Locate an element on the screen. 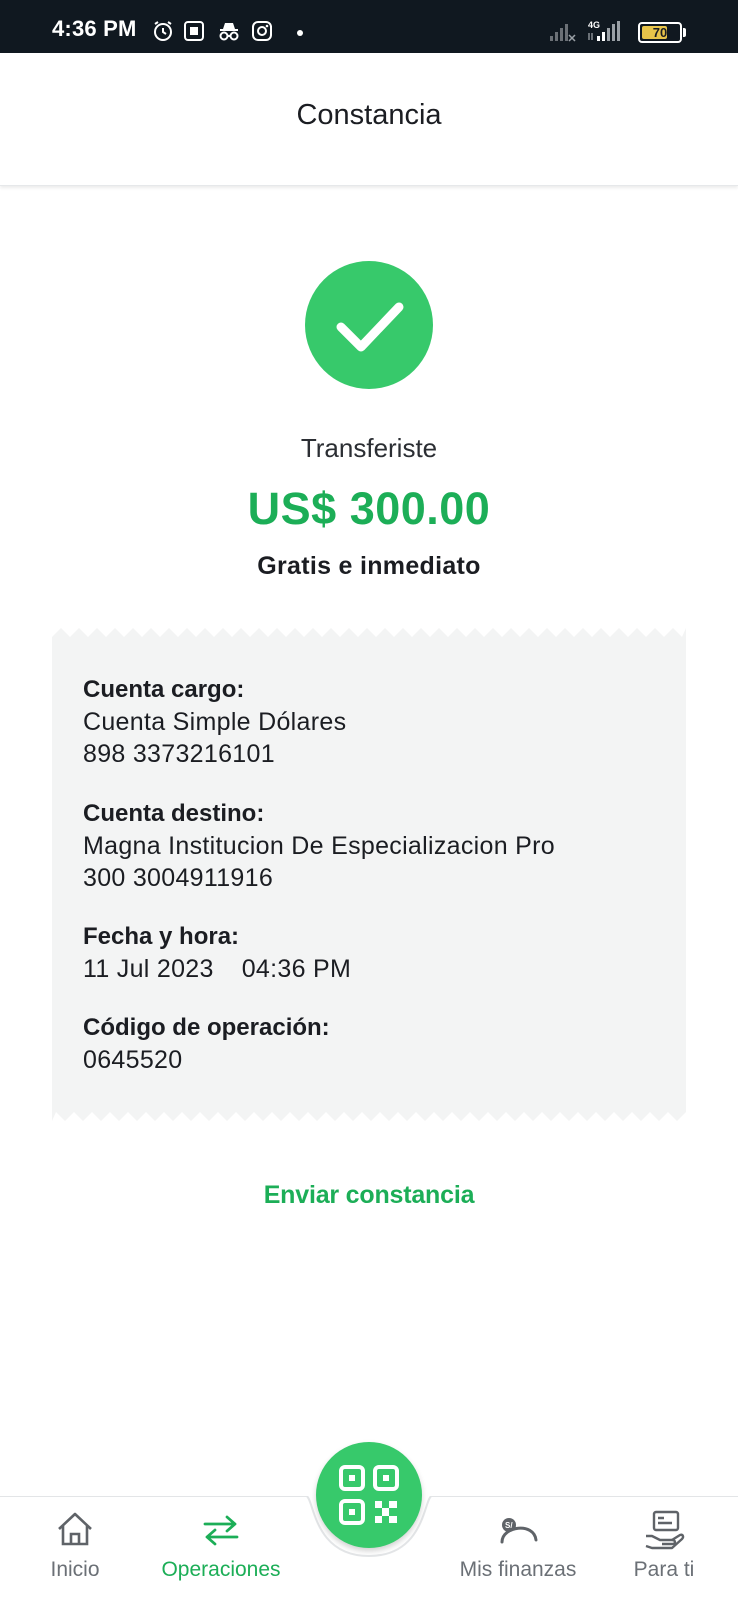  nav-item-mis-finanzas: S/ Mis finanzas is located at coordinates (518, 1548).